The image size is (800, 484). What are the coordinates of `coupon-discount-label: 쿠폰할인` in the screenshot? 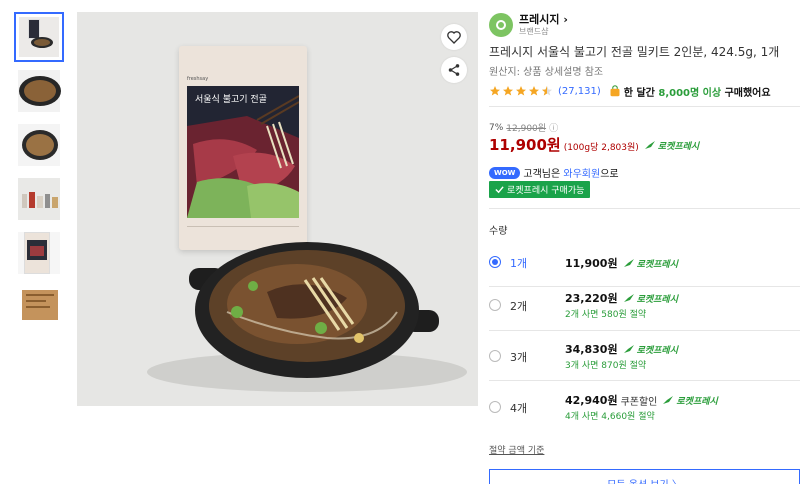 It's located at (639, 402).